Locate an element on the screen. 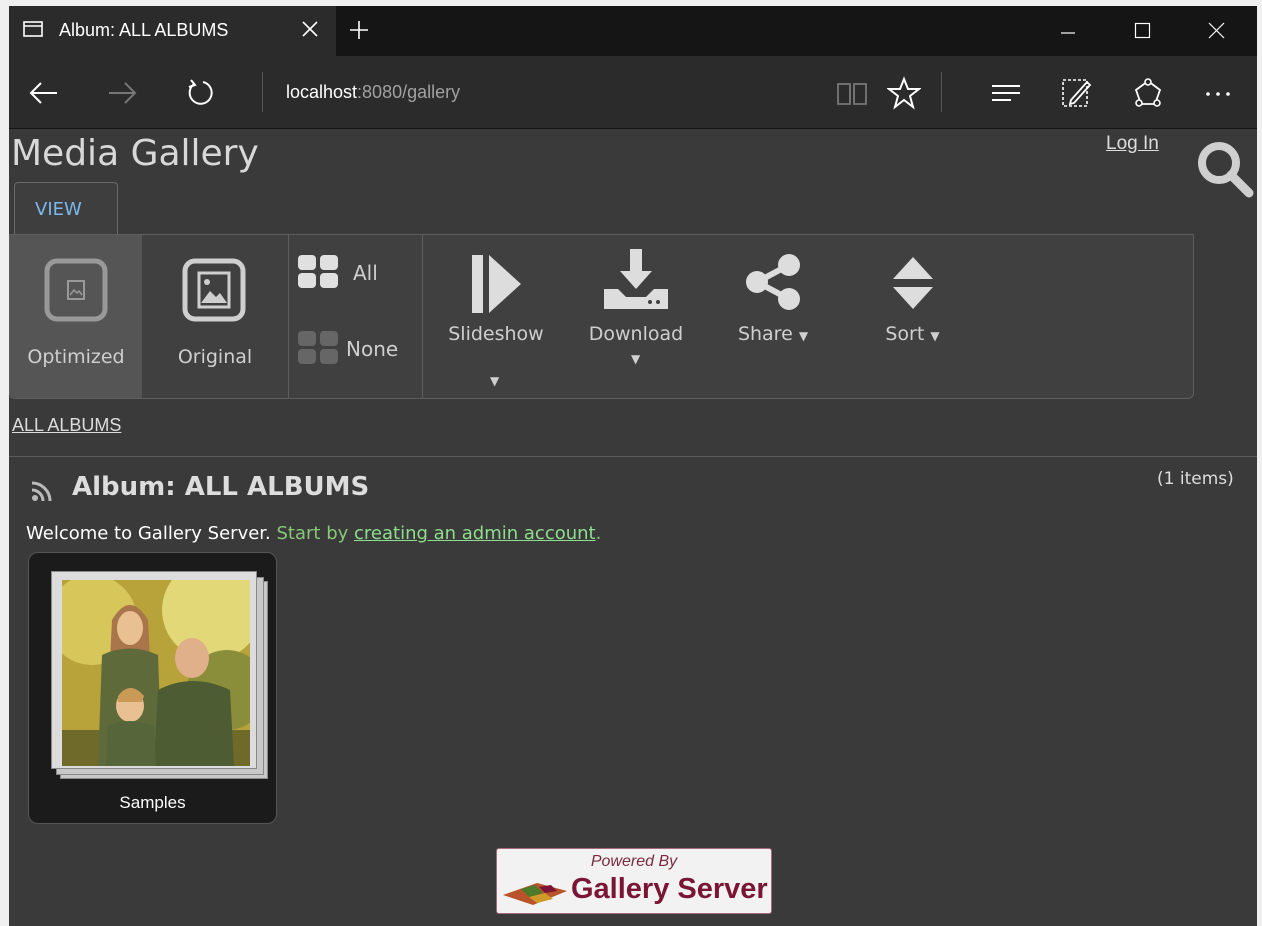  web-note-icon is located at coordinates (1076, 93).